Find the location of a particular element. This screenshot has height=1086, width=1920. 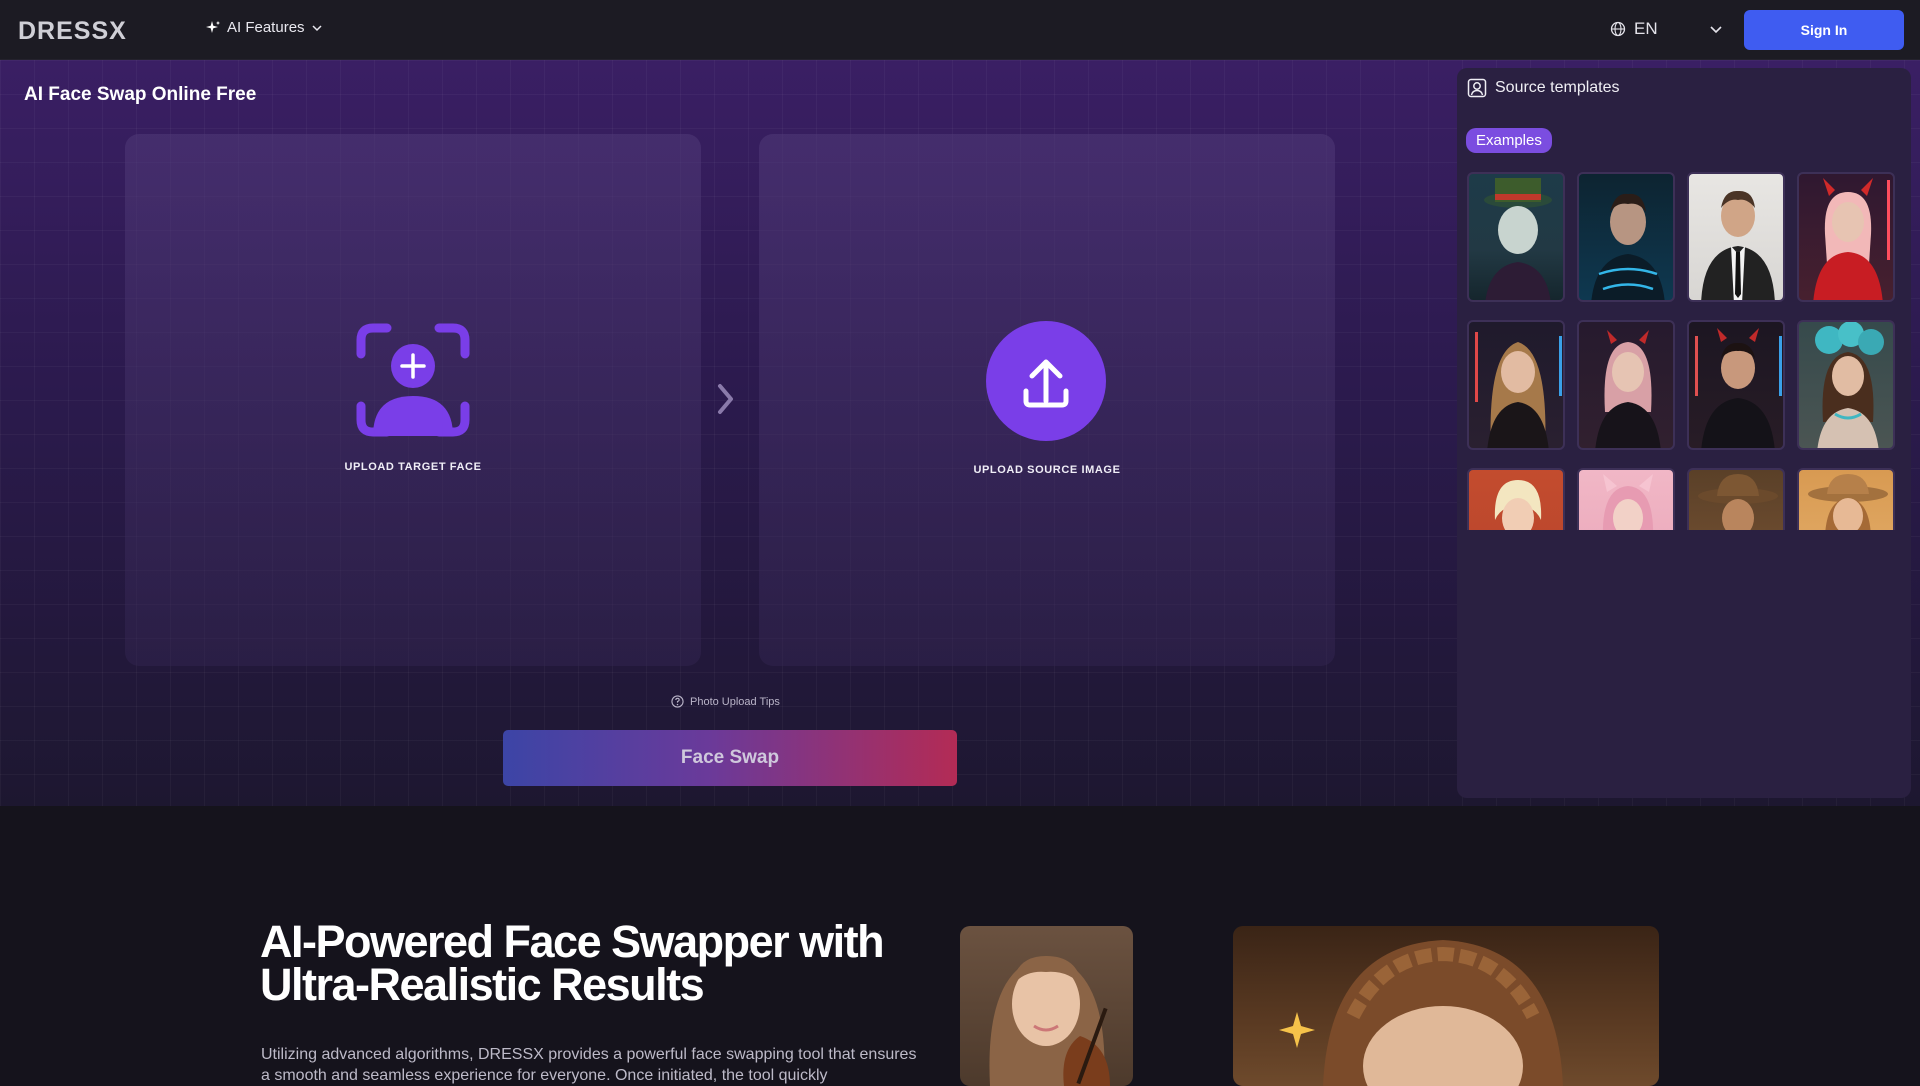

violin-girl-image is located at coordinates (1046, 1006).